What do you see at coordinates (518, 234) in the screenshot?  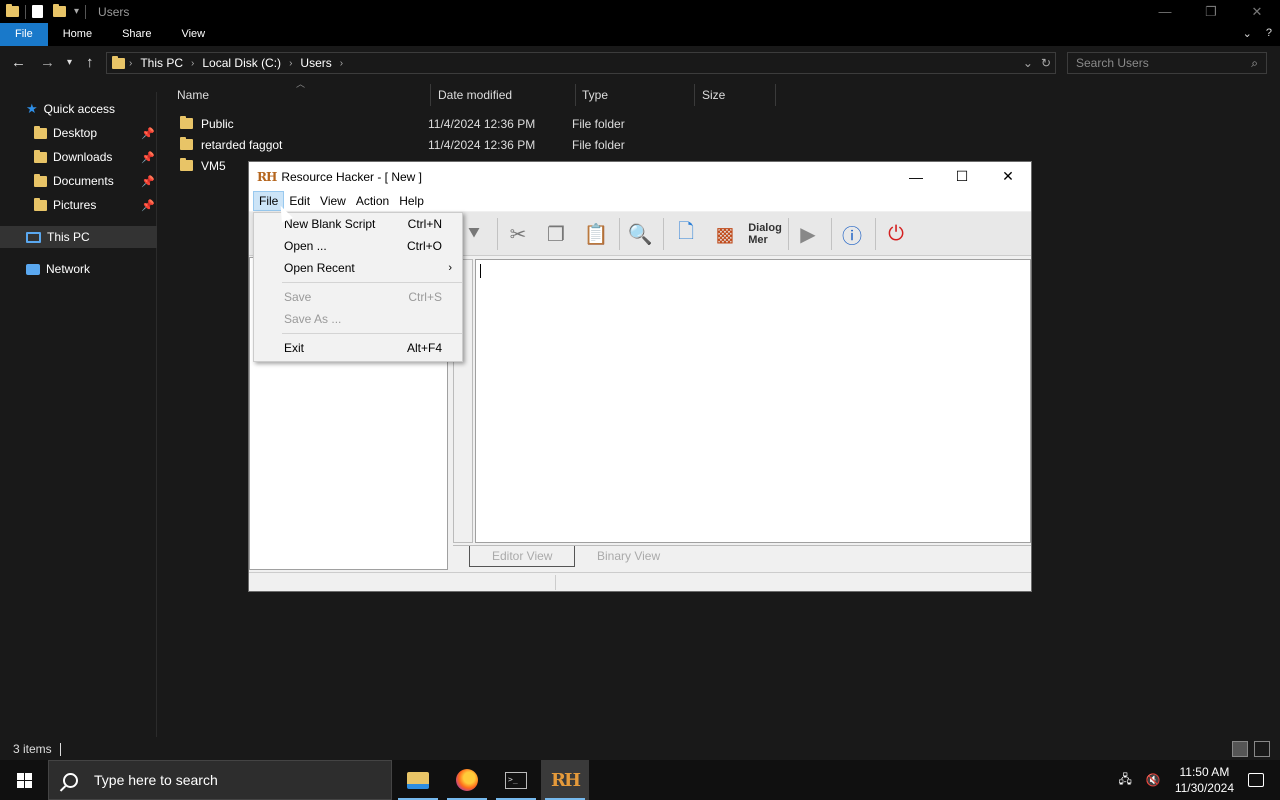 I see `cut-icon: ✂` at bounding box center [518, 234].